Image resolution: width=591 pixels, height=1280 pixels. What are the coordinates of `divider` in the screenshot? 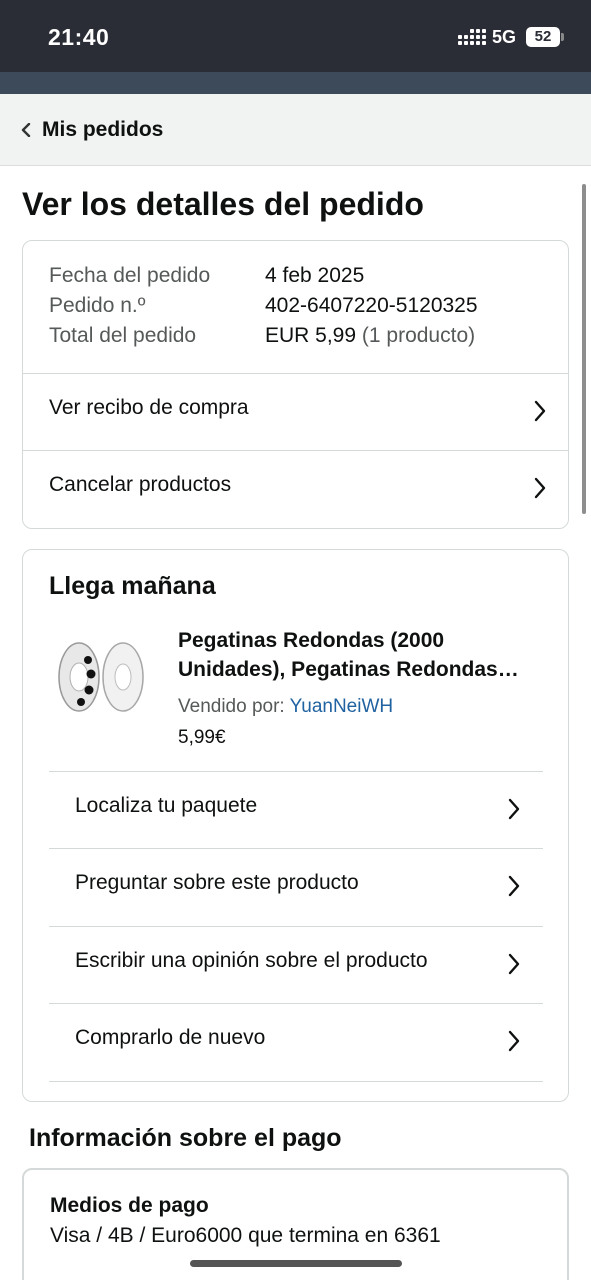 It's located at (296, 1081).